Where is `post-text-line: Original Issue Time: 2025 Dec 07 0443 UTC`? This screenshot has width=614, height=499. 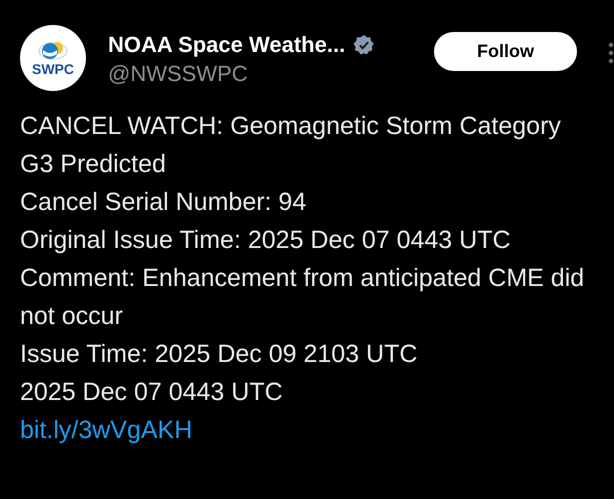
post-text-line: Original Issue Time: 2025 Dec 07 0443 UTC is located at coordinates (266, 240).